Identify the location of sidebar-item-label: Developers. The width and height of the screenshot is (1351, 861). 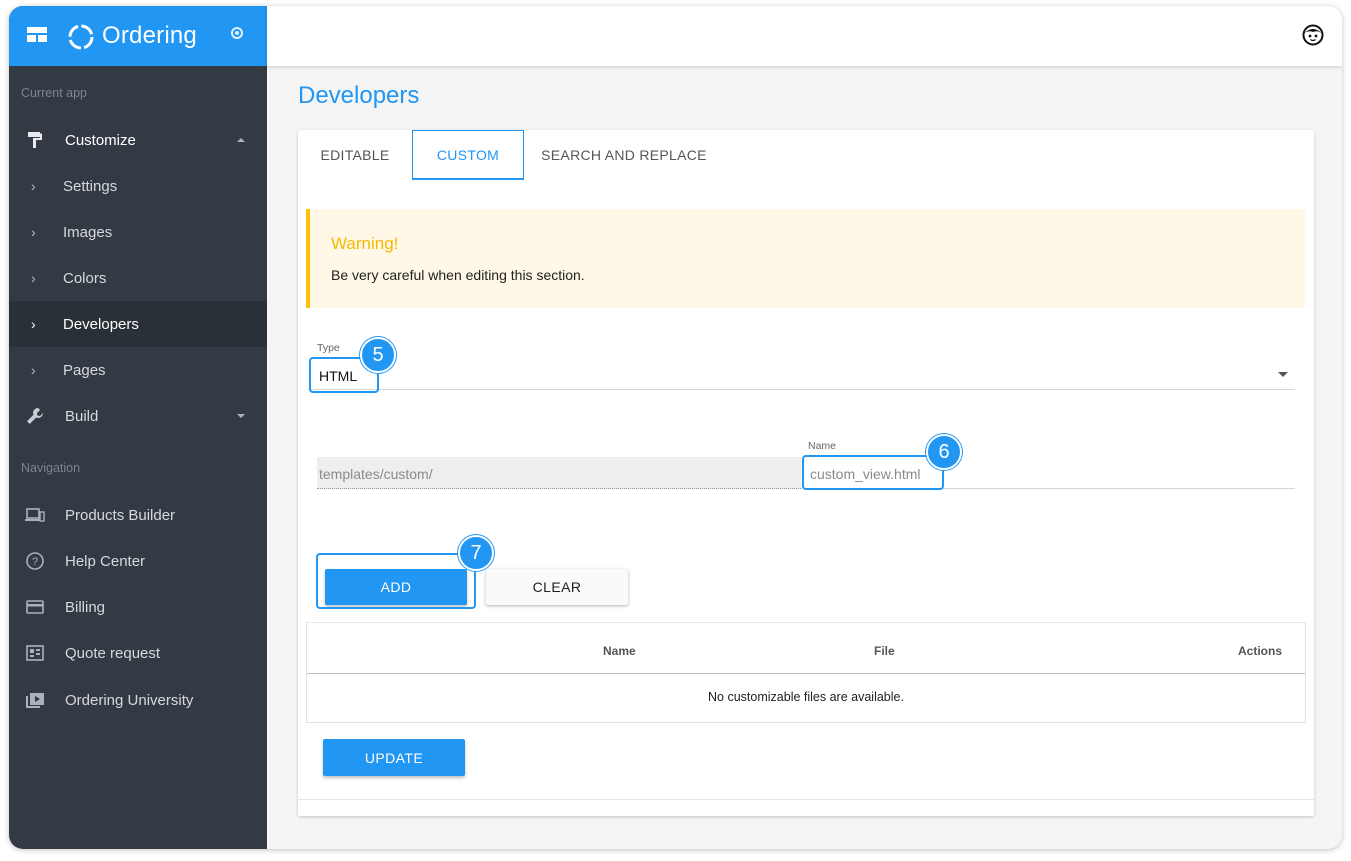
(101, 324).